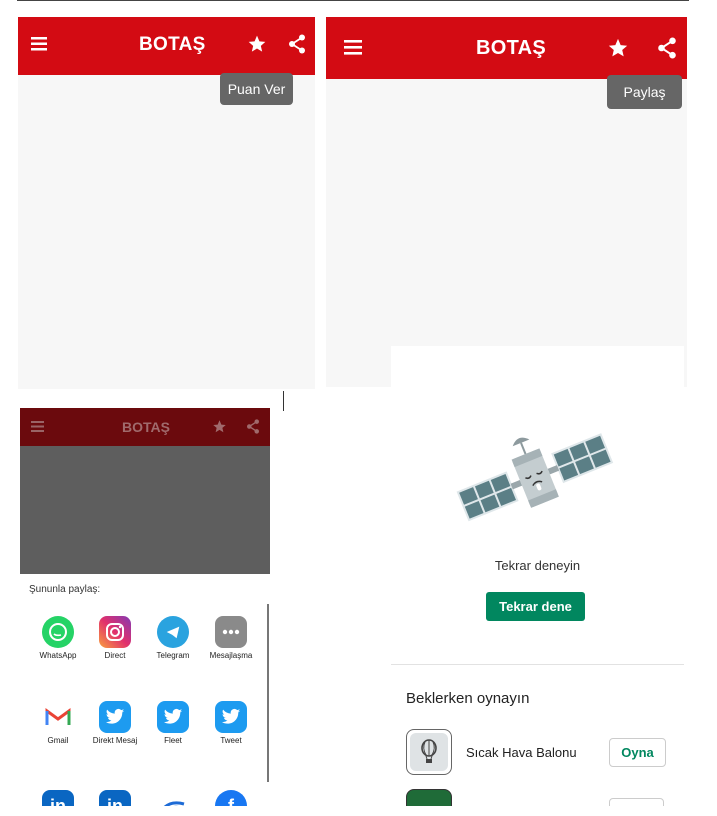 This screenshot has width=717, height=816. What do you see at coordinates (231, 655) in the screenshot?
I see `share-target-label: Mesajlaşma` at bounding box center [231, 655].